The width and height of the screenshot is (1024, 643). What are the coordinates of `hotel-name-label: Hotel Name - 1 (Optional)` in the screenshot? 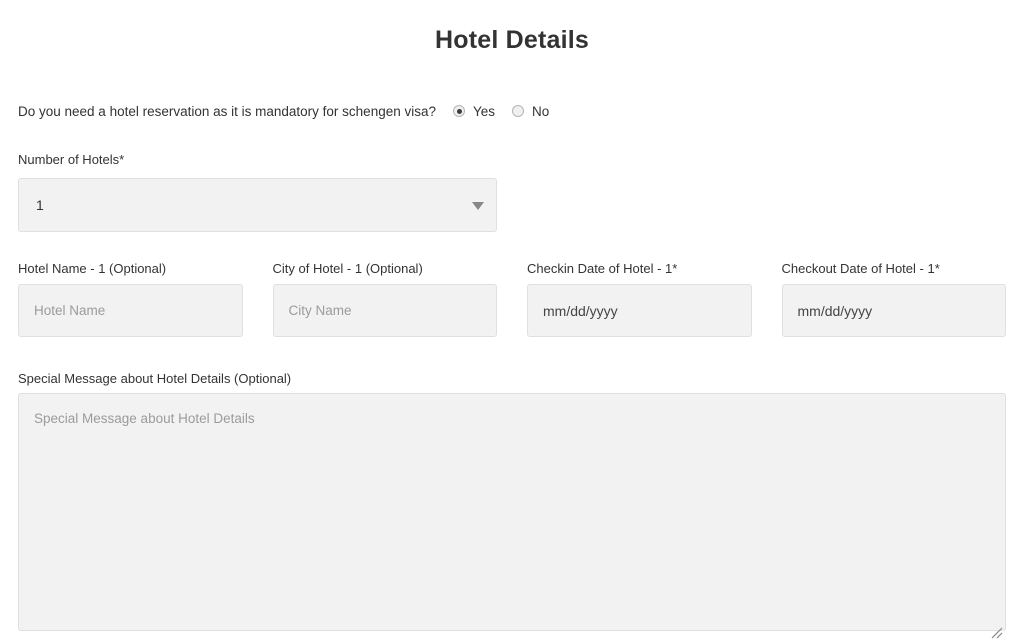 It's located at (92, 268).